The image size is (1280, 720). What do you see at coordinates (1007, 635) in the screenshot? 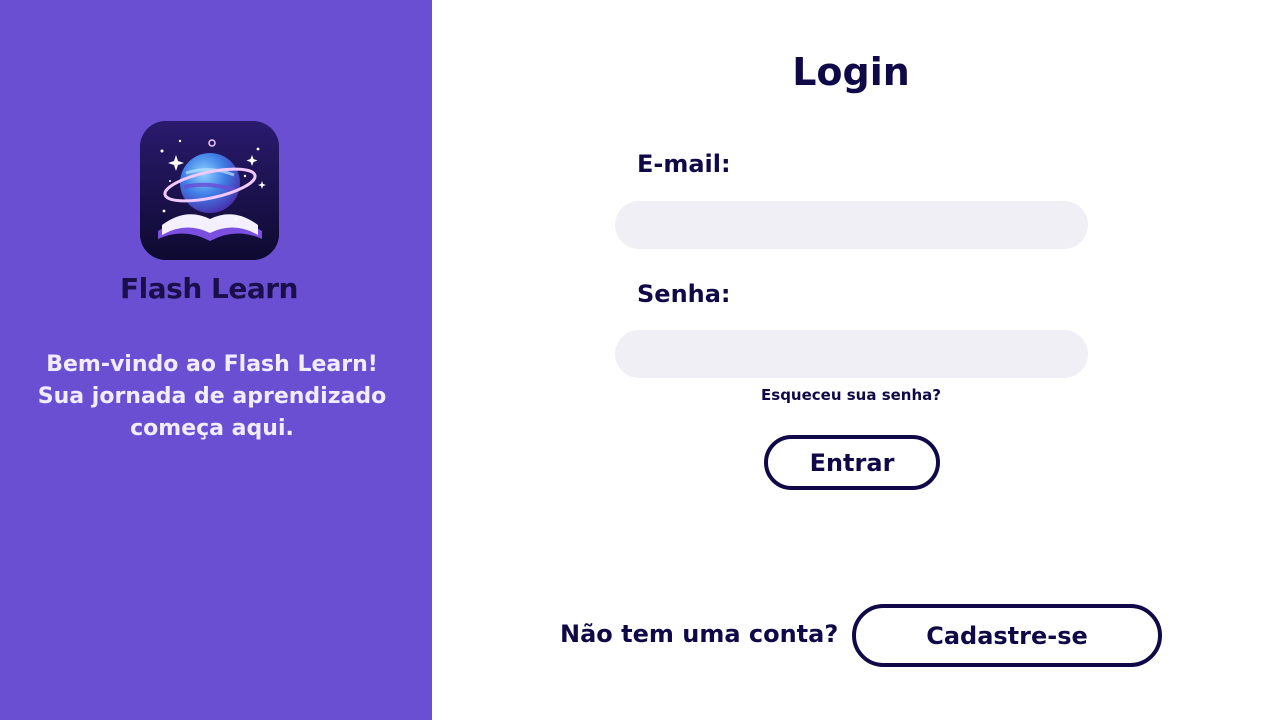
I see `signup-button: Cadastre-se` at bounding box center [1007, 635].